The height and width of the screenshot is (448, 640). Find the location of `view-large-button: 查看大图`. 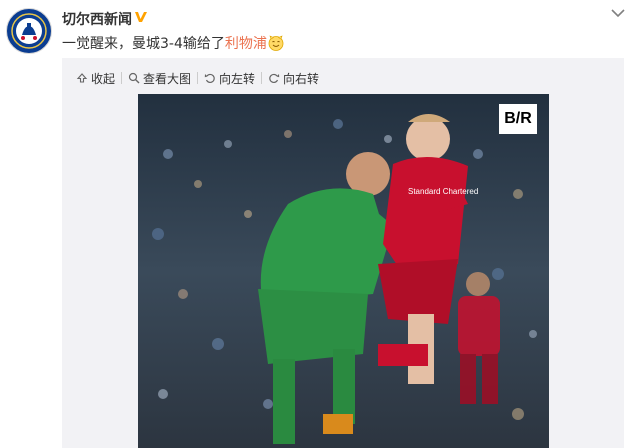

view-large-button: 查看大图 is located at coordinates (159, 78).